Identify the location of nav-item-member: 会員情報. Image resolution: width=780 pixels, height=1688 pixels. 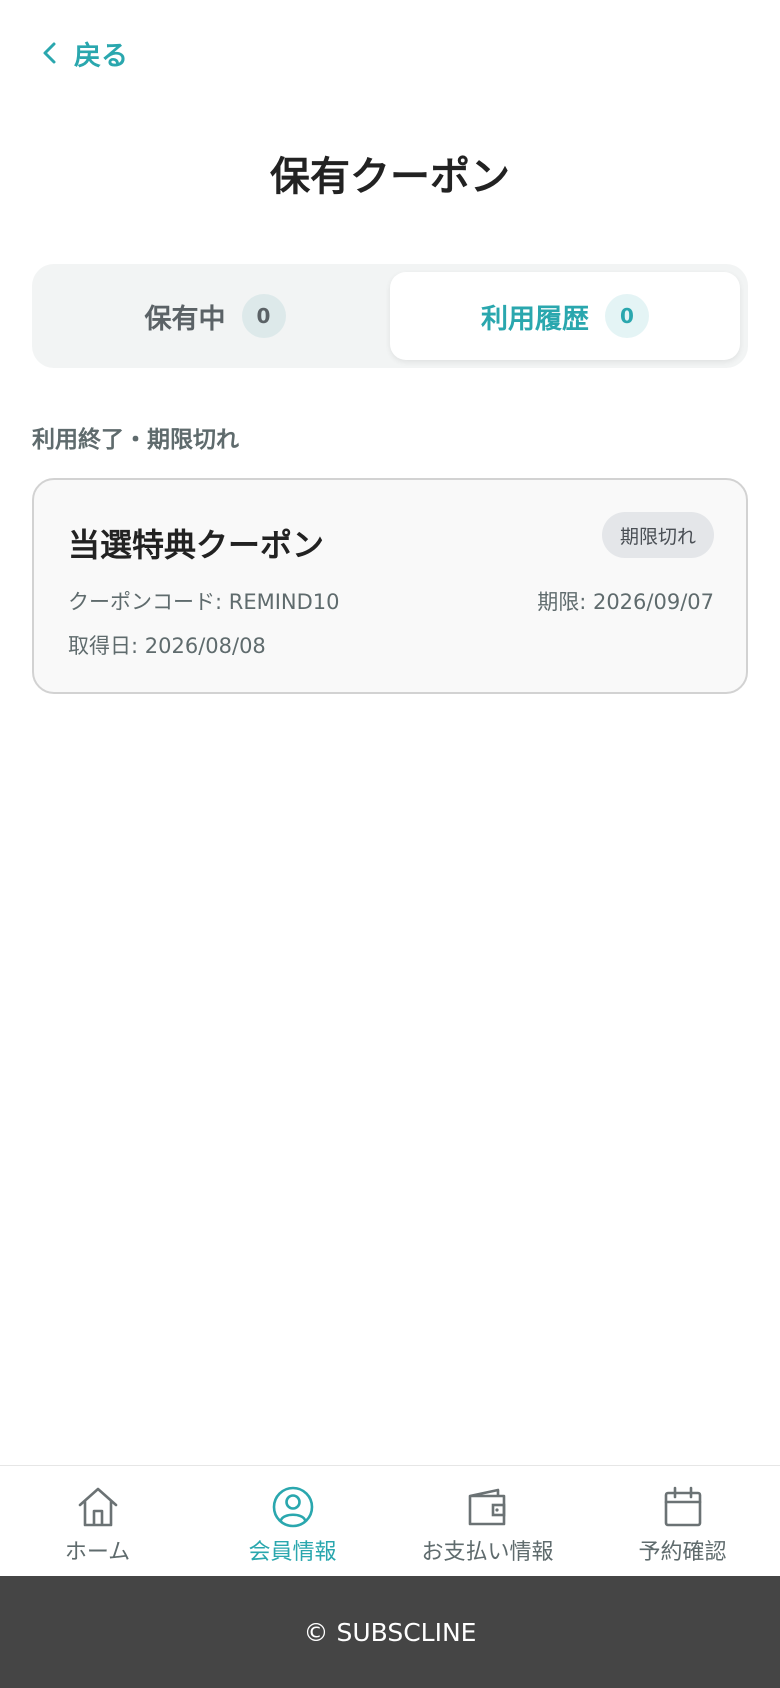
(292, 1521).